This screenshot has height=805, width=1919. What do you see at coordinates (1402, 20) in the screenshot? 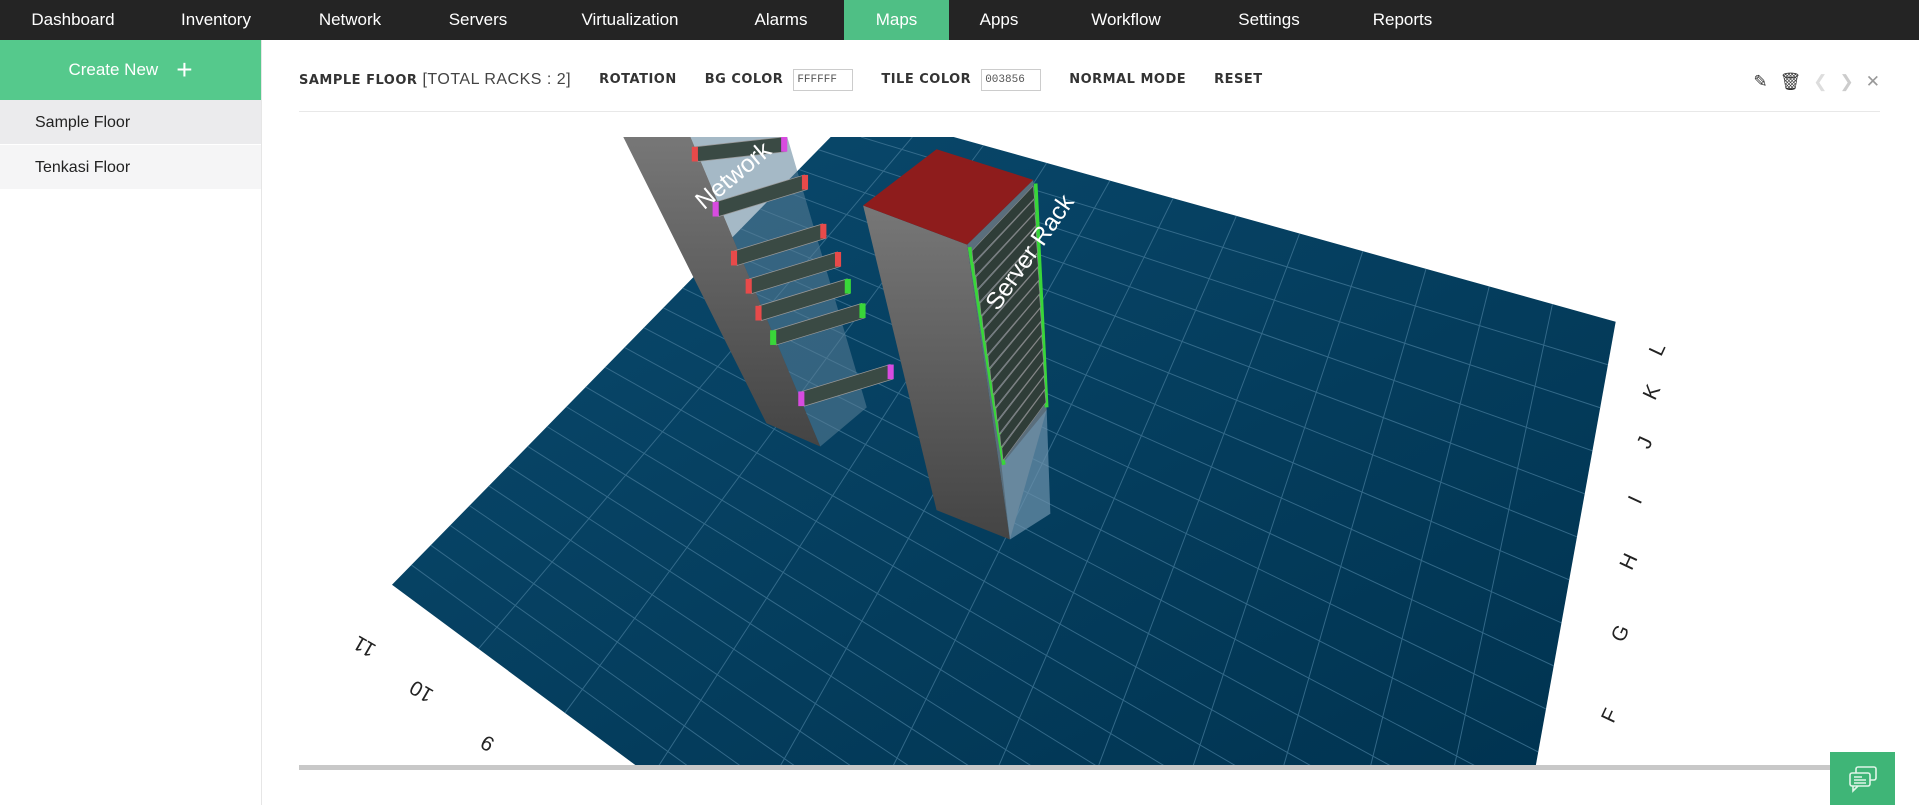
I see `nav-reports: Reports` at bounding box center [1402, 20].